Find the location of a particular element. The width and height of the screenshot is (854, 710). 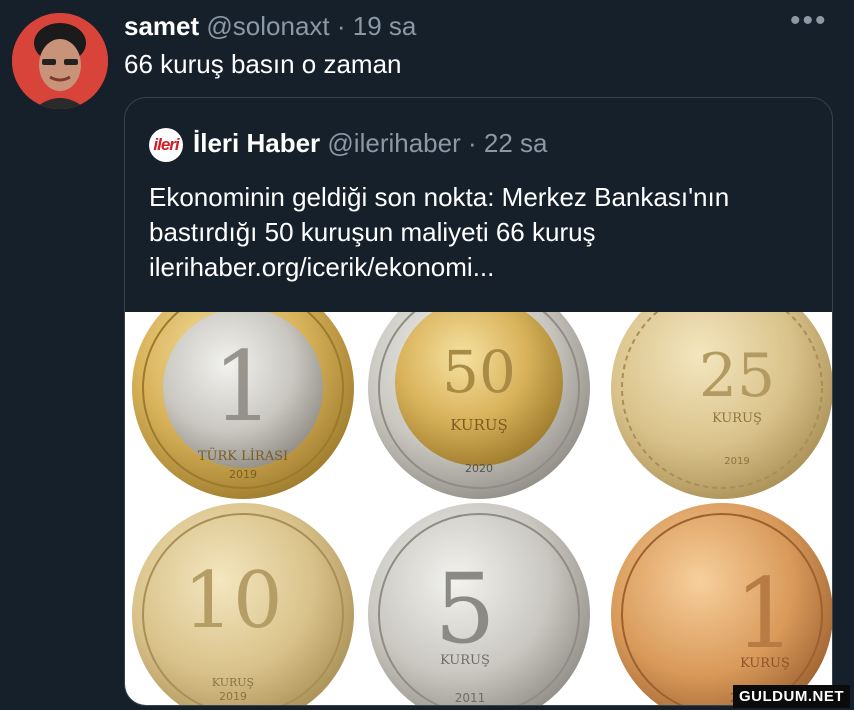

coin-2-value: 50 is located at coordinates (479, 372).